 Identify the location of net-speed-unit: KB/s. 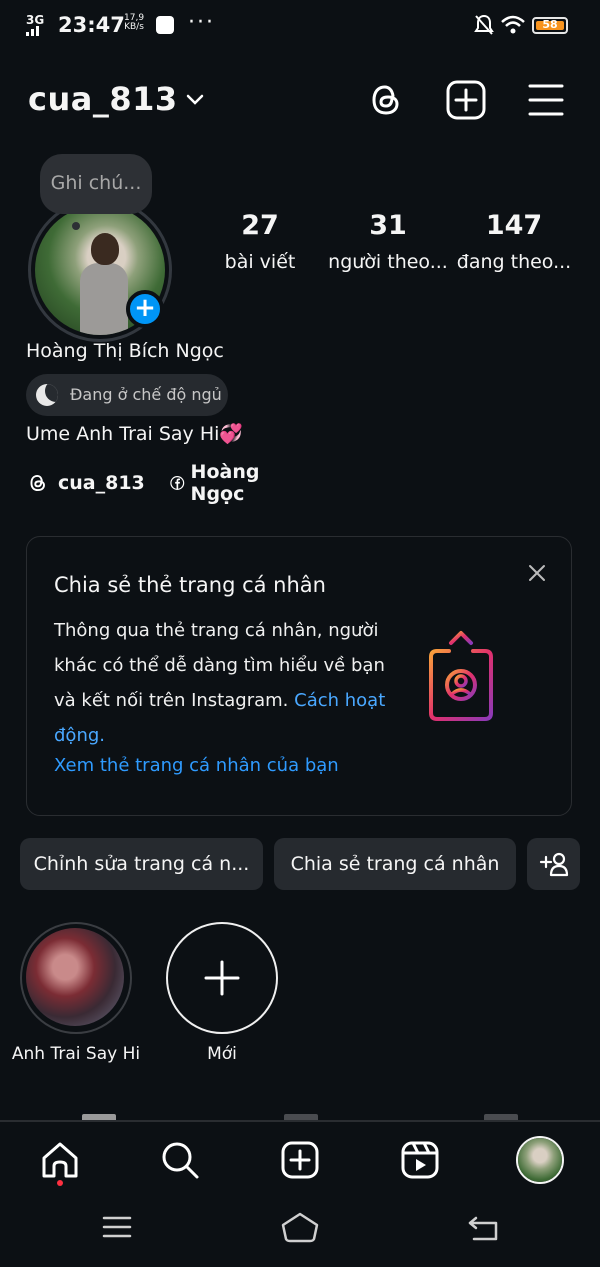
(134, 27).